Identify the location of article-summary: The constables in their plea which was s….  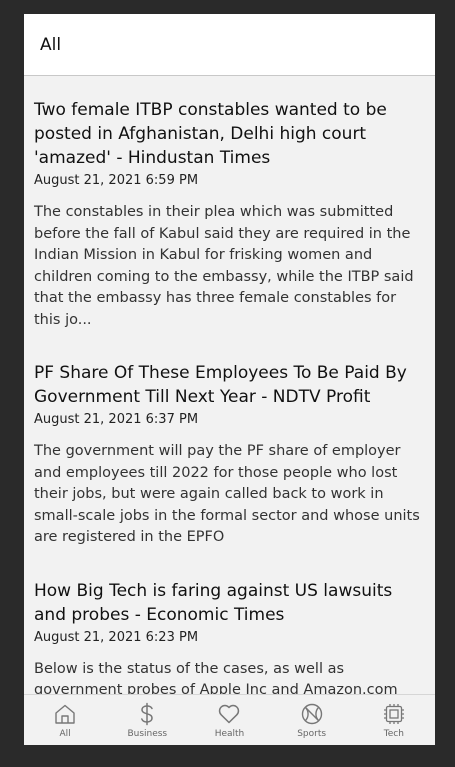
(224, 266).